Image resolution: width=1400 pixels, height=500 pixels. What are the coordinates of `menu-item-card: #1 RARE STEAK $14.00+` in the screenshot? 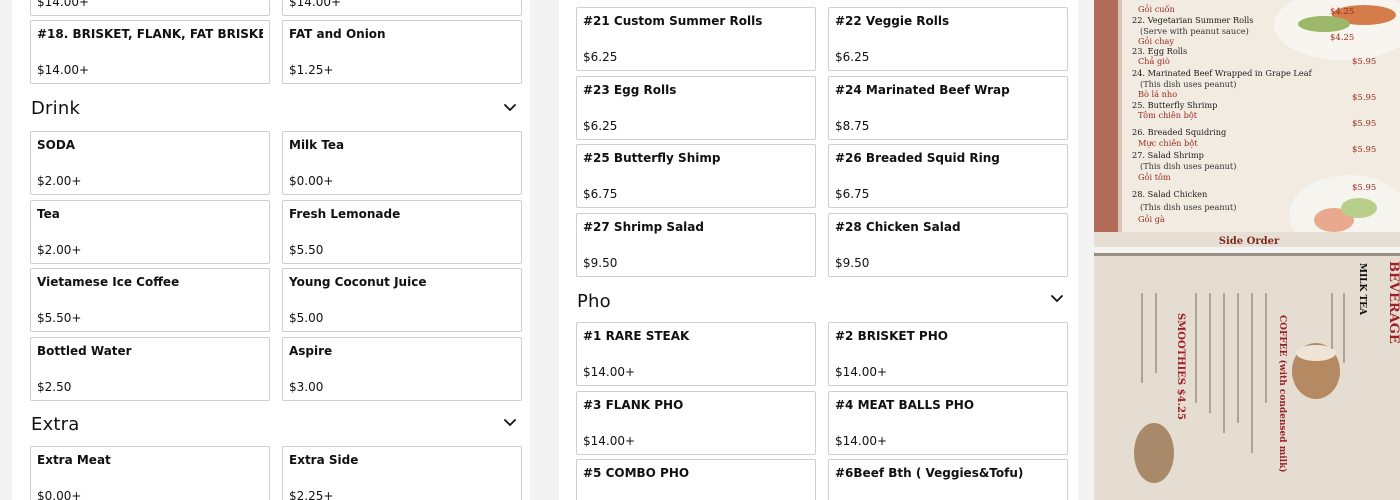 It's located at (696, 354).